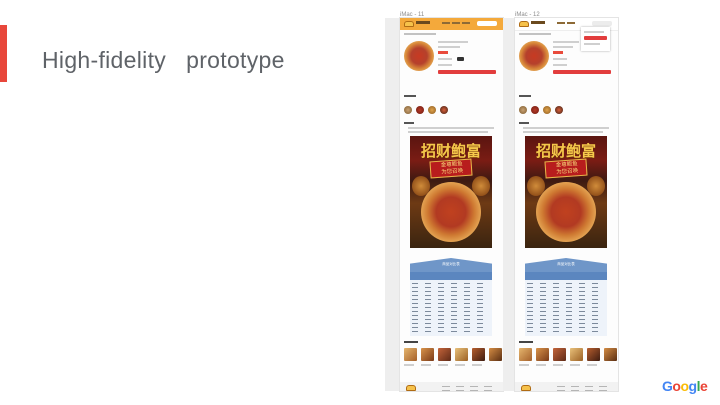  Describe the element at coordinates (409, 24) in the screenshot. I see `logo-icon` at that location.